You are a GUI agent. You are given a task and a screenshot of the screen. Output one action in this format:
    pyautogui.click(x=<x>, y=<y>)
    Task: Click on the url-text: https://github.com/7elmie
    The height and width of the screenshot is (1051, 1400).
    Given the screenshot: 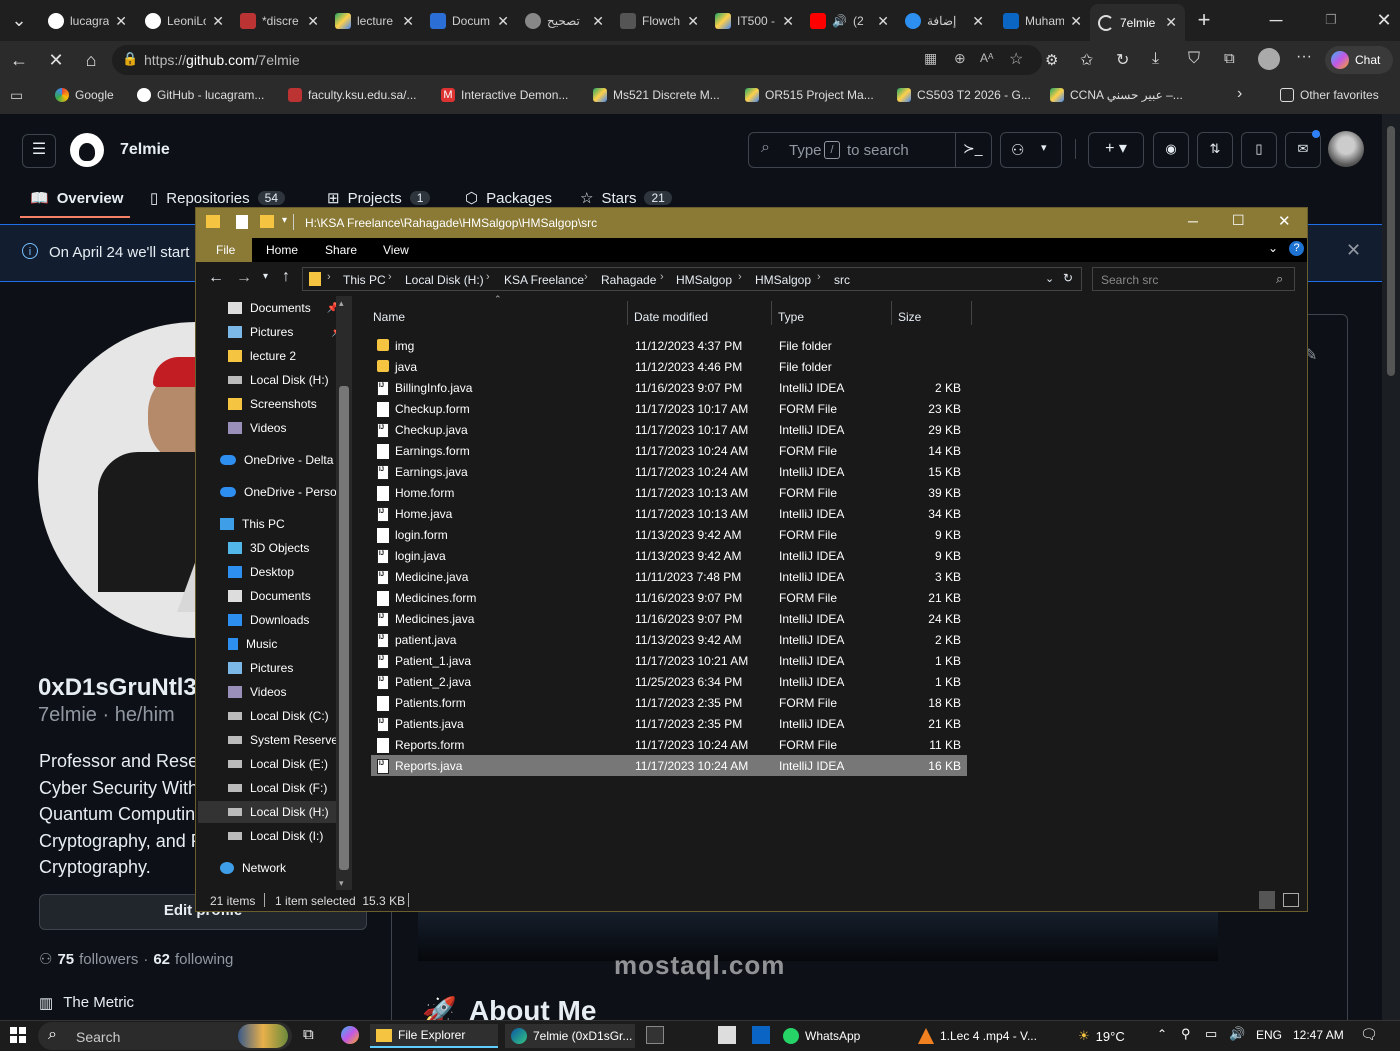 What is the action you would take?
    pyautogui.click(x=222, y=60)
    